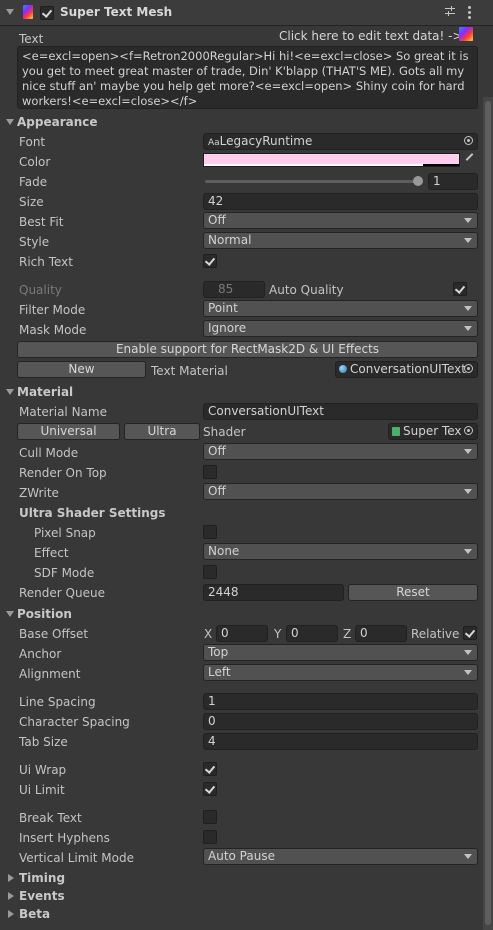 The width and height of the screenshot is (493, 930). What do you see at coordinates (10, 614) in the screenshot?
I see `position-foldout-icon` at bounding box center [10, 614].